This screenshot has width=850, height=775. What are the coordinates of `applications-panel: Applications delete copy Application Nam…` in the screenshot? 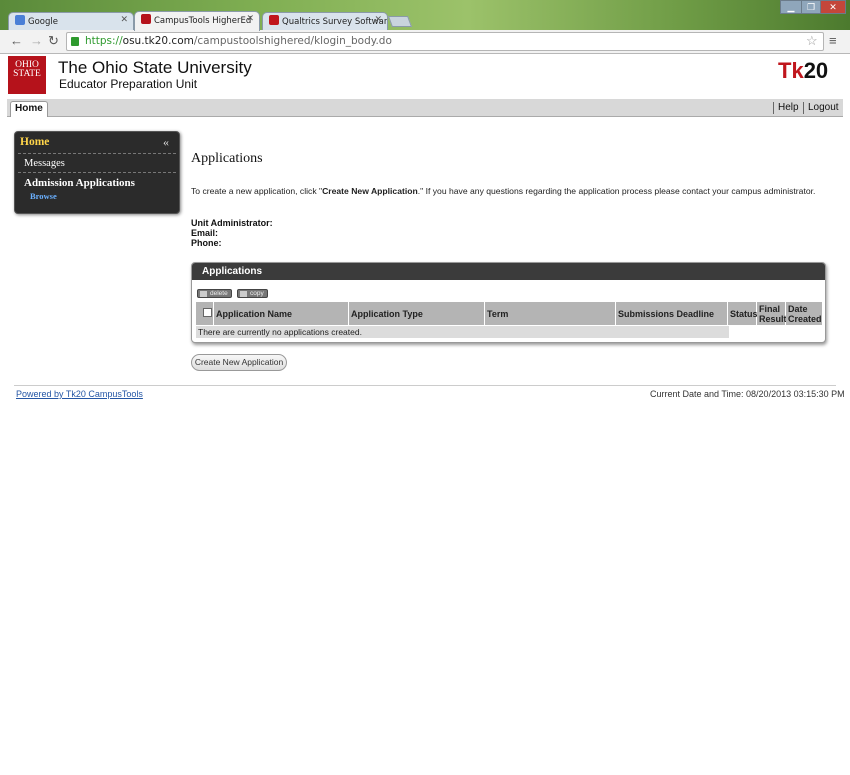 It's located at (508, 302).